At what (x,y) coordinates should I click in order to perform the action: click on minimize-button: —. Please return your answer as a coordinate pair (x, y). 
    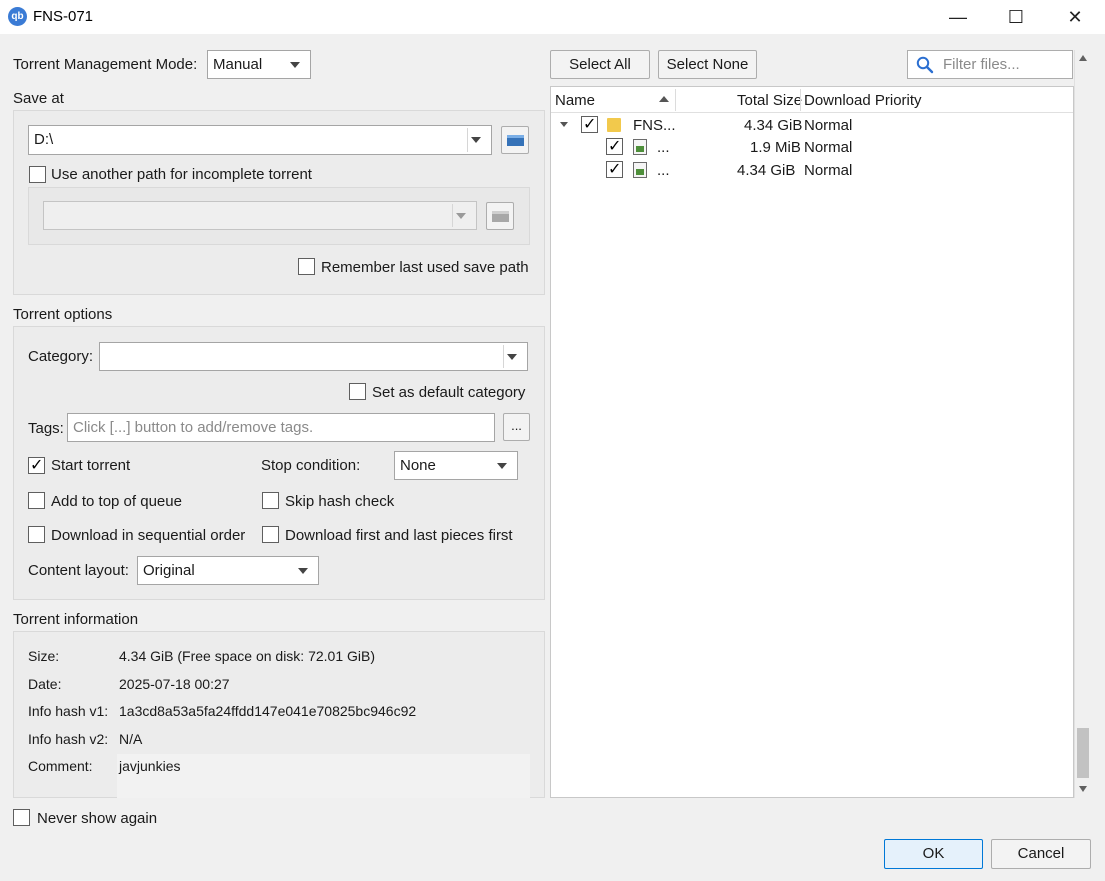
    Looking at the image, I should click on (958, 17).